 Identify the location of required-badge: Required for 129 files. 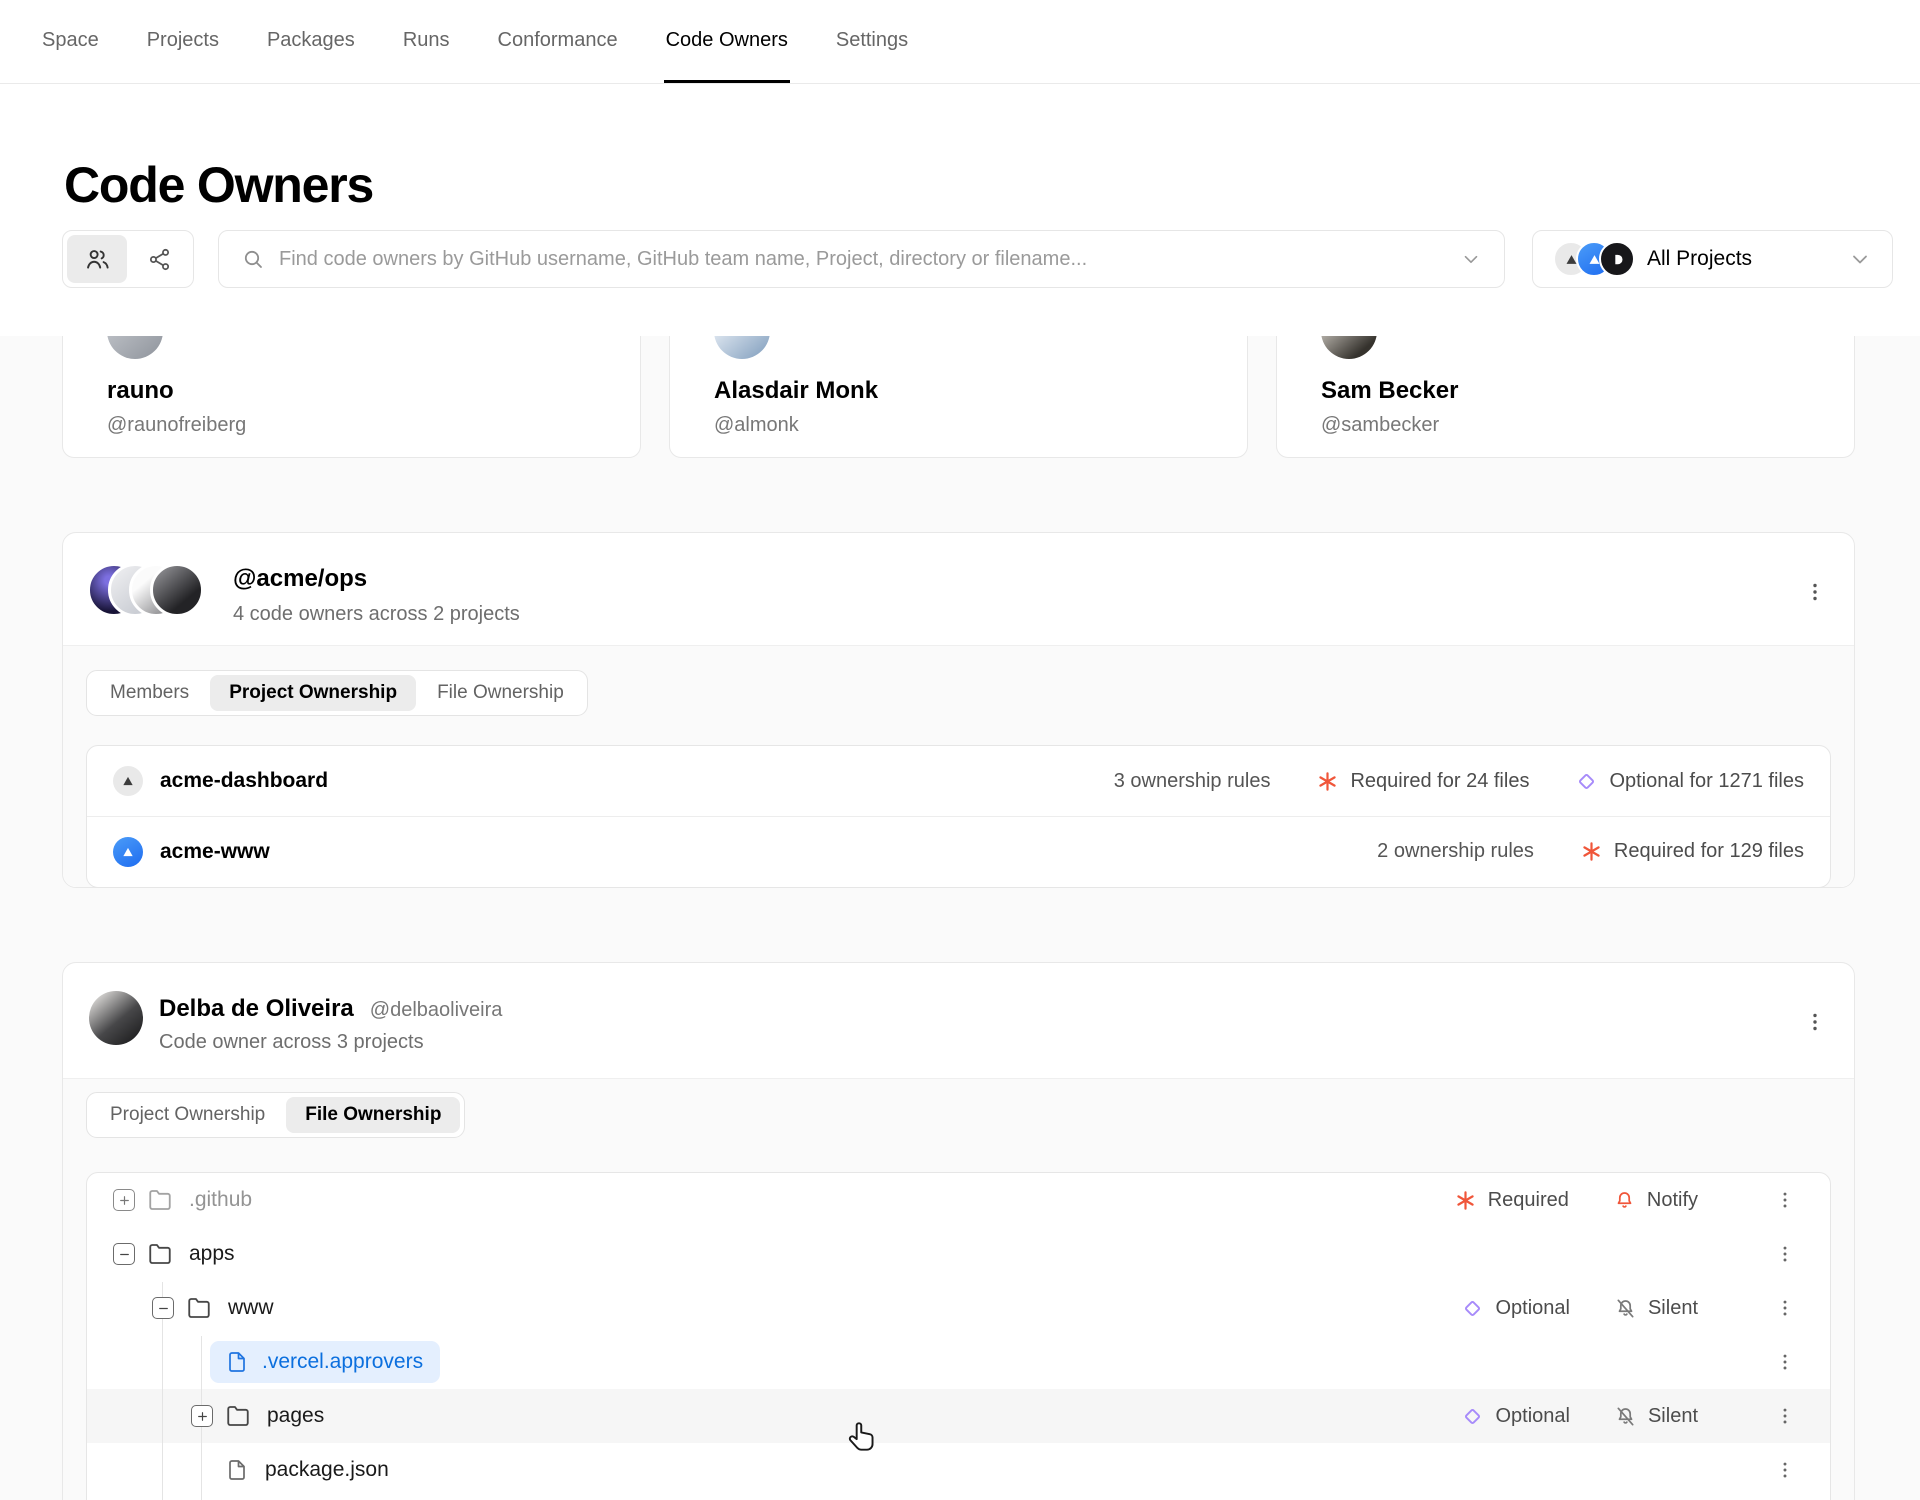
(1692, 851).